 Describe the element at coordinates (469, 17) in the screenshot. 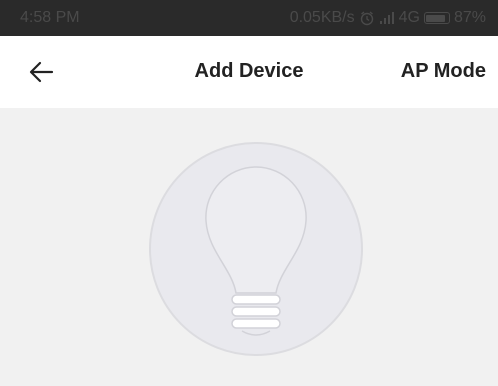

I see `battery-percent: 87%` at that location.